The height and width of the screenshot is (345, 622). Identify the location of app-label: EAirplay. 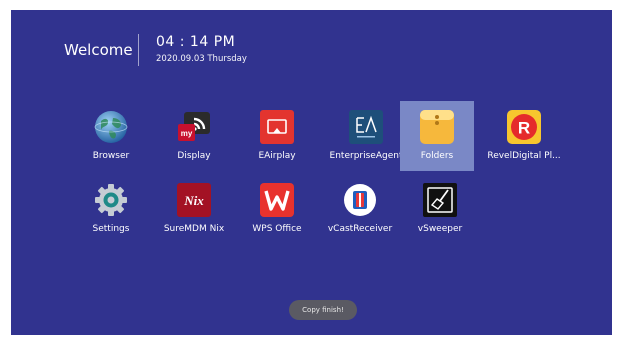
(277, 156).